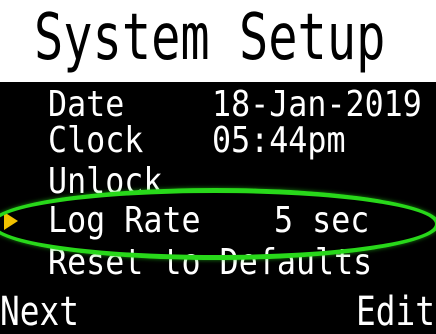 The height and width of the screenshot is (334, 436). What do you see at coordinates (210, 263) in the screenshot?
I see `menu-item-reset-label: Reset to Defaults` at bounding box center [210, 263].